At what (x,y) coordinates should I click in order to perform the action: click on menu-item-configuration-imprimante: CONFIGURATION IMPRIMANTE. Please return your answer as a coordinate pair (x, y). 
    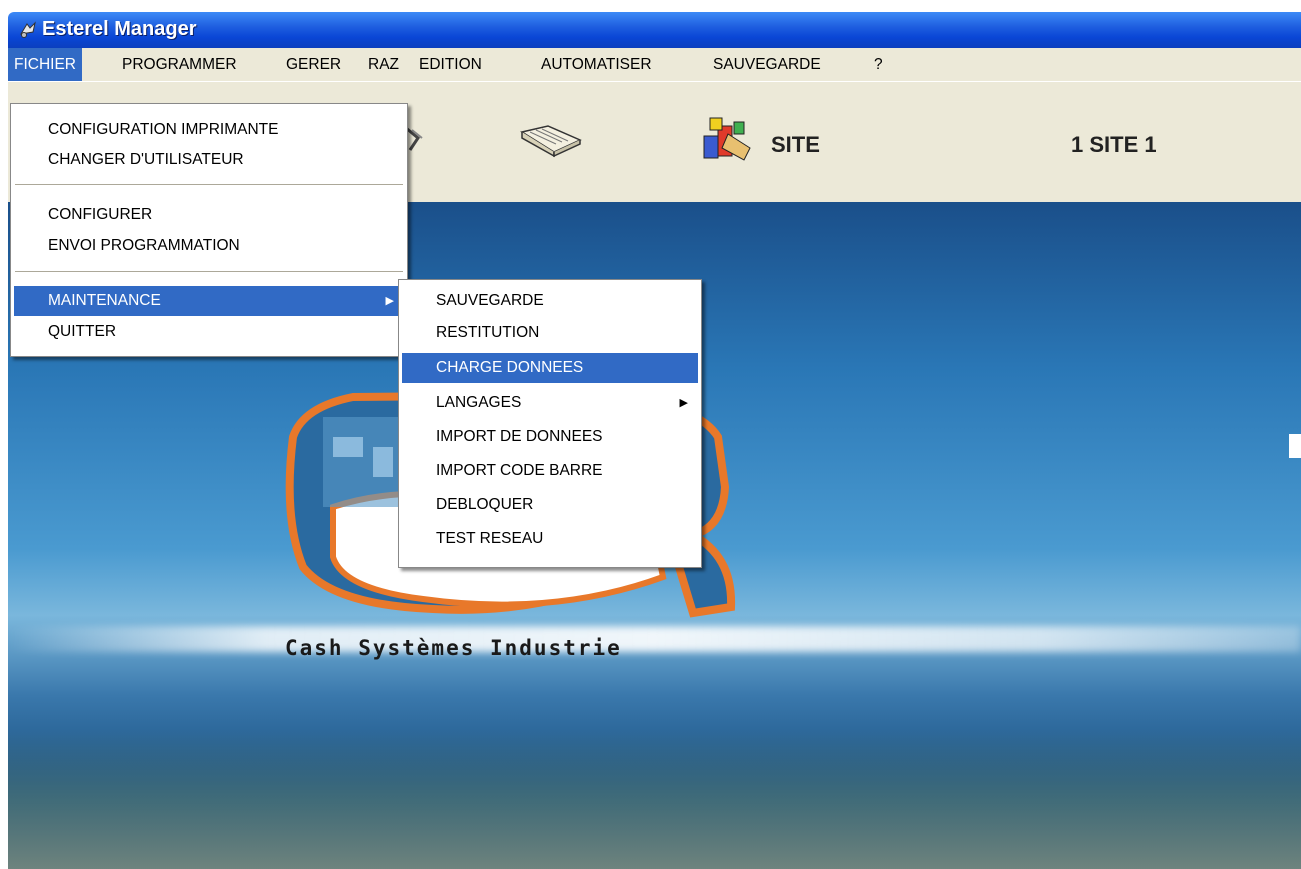
    Looking at the image, I should click on (209, 130).